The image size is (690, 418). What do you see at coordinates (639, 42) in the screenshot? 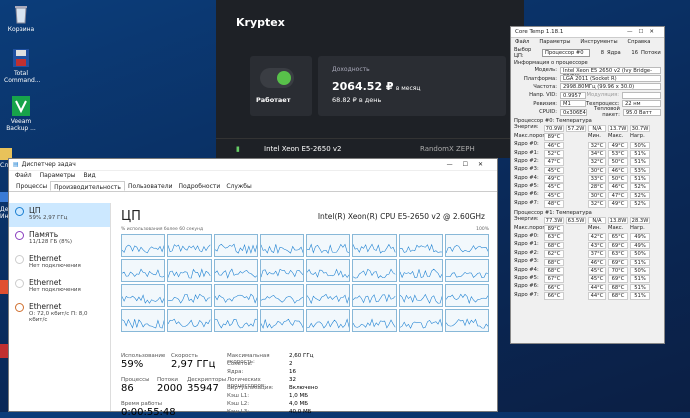
I see `menu-help: Справка` at bounding box center [639, 42].